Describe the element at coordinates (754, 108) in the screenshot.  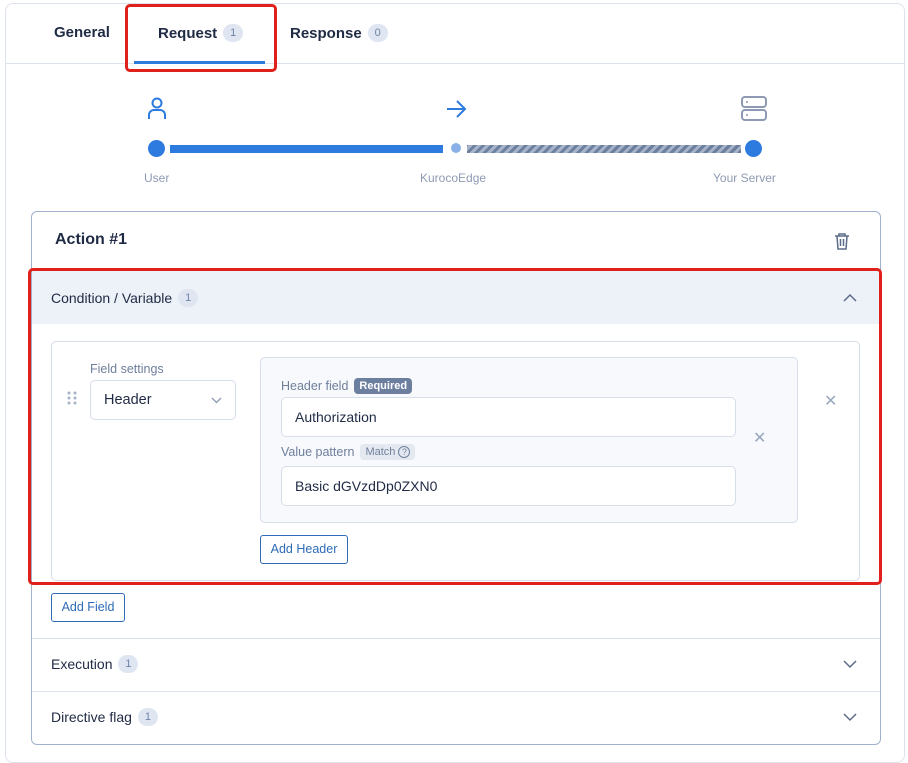
I see `server-icon` at that location.